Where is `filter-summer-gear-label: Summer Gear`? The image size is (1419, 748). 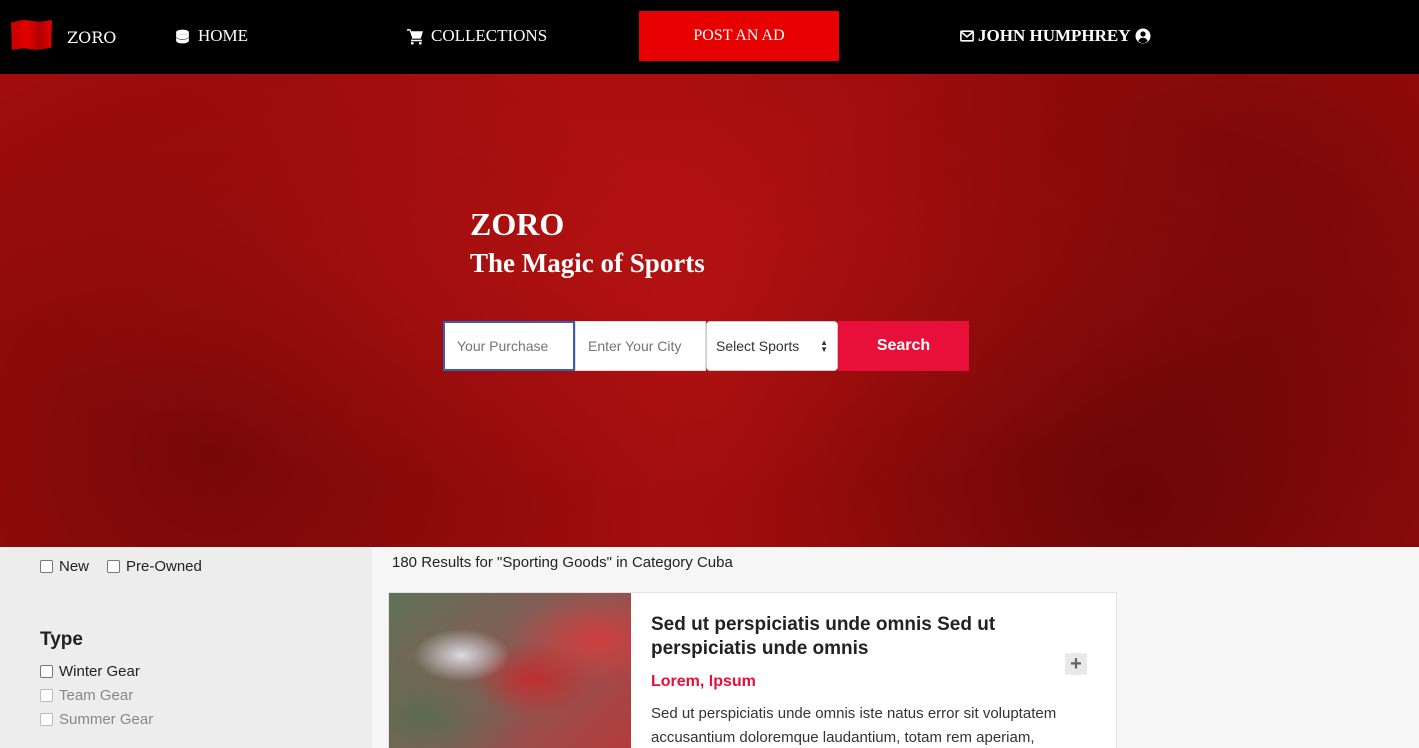 filter-summer-gear-label: Summer Gear is located at coordinates (106, 719).